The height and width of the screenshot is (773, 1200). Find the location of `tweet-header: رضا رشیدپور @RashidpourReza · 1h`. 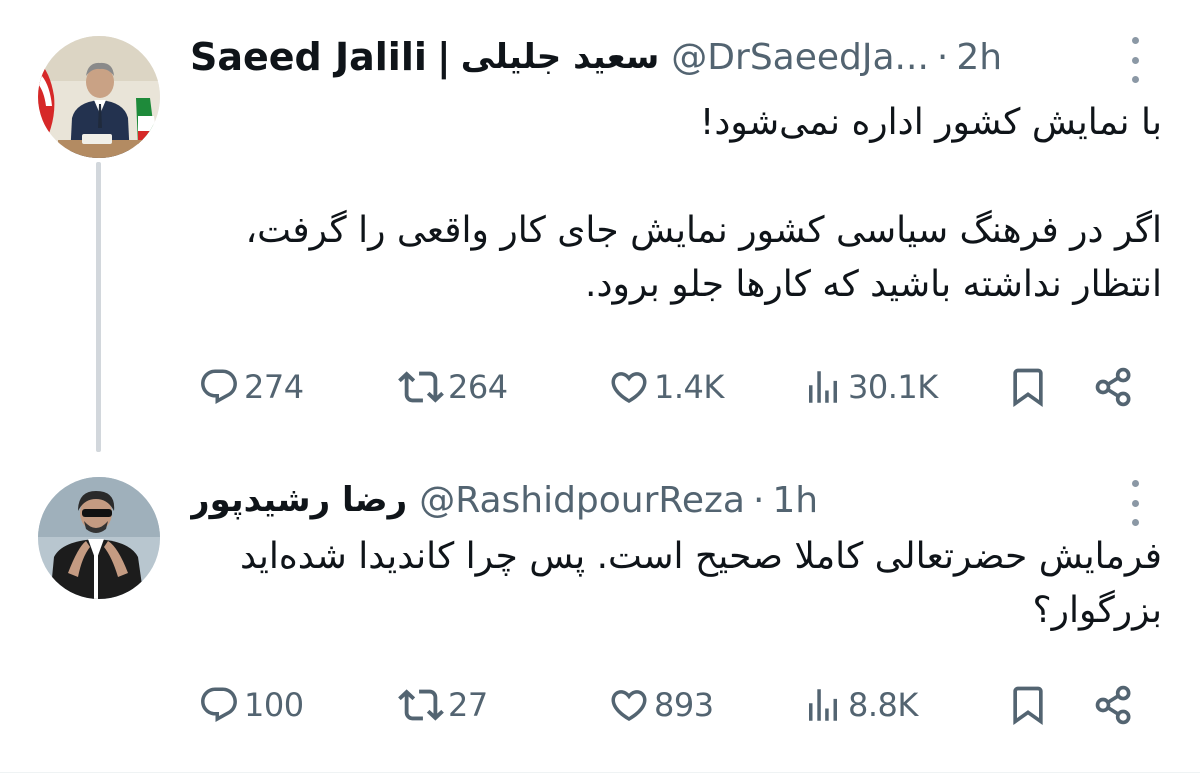

tweet-header: رضا رشیدپور @RashidpourReza · 1h is located at coordinates (645, 500).